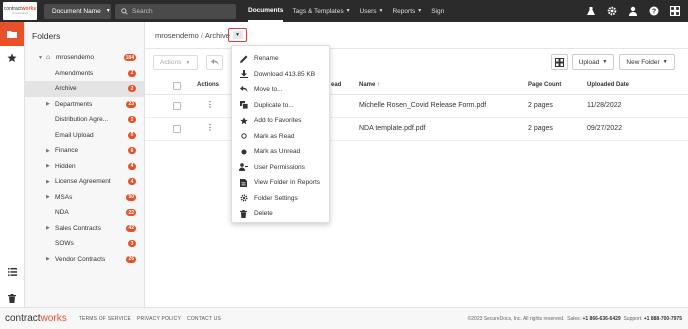 The width and height of the screenshot is (688, 329). I want to click on search-input, so click(182, 11).